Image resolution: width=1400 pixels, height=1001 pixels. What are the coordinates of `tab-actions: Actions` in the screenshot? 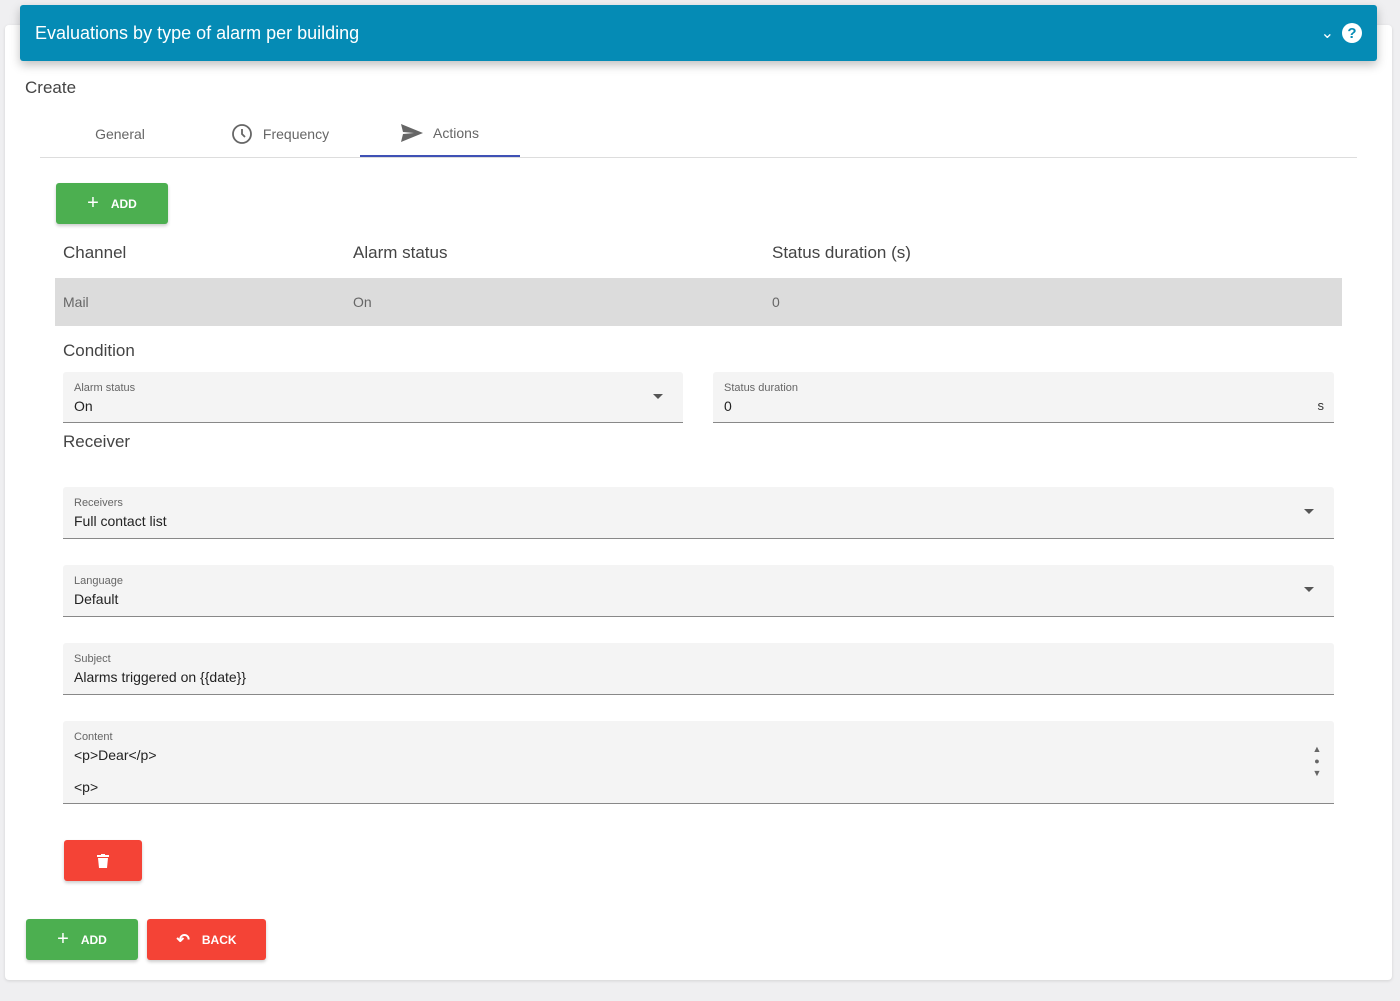 It's located at (440, 133).